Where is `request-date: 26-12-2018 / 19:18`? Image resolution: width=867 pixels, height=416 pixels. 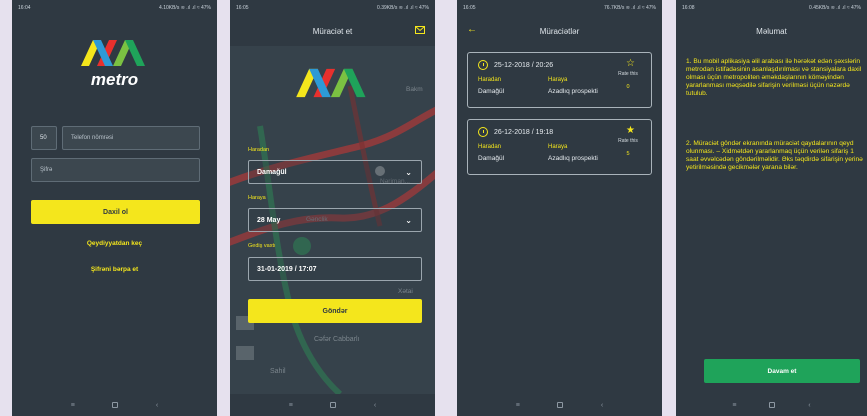 request-date: 26-12-2018 / 19:18 is located at coordinates (524, 132).